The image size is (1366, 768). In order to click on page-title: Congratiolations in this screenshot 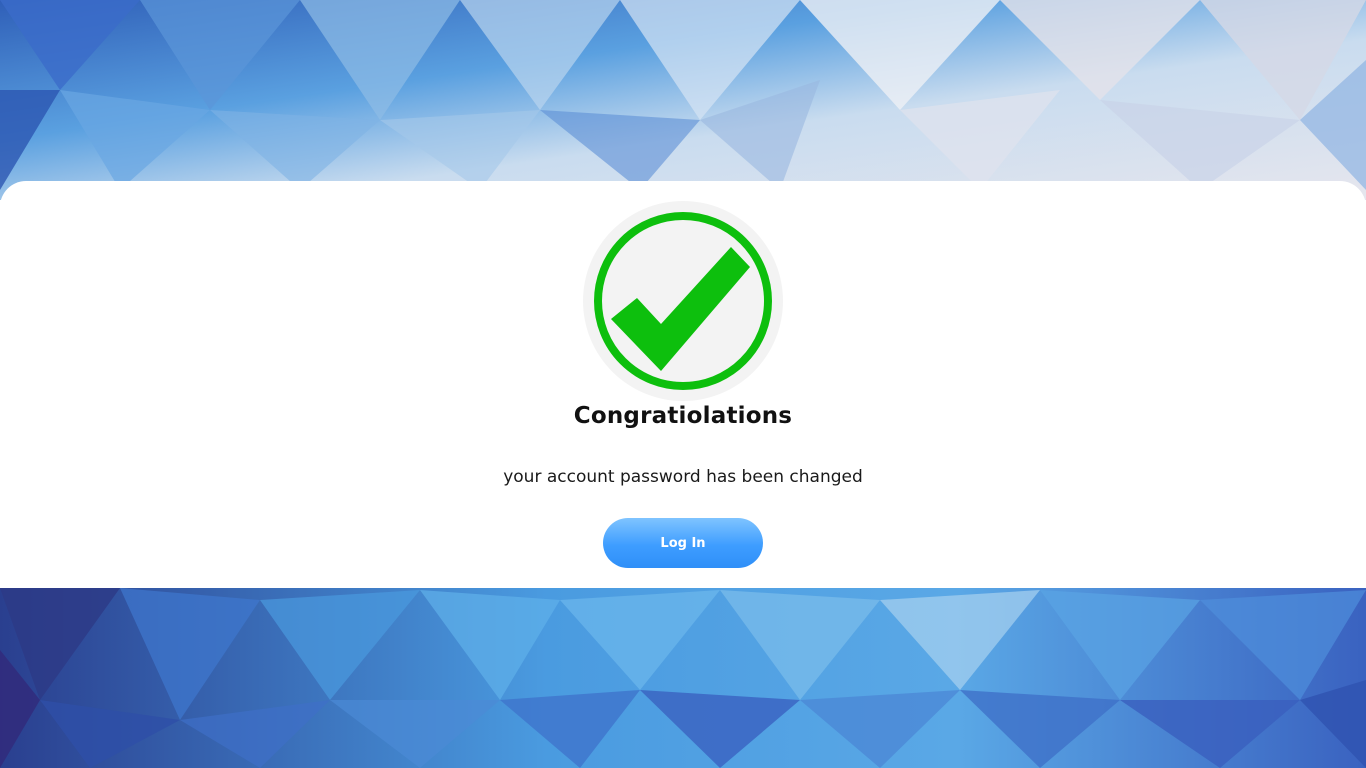, I will do `click(683, 416)`.